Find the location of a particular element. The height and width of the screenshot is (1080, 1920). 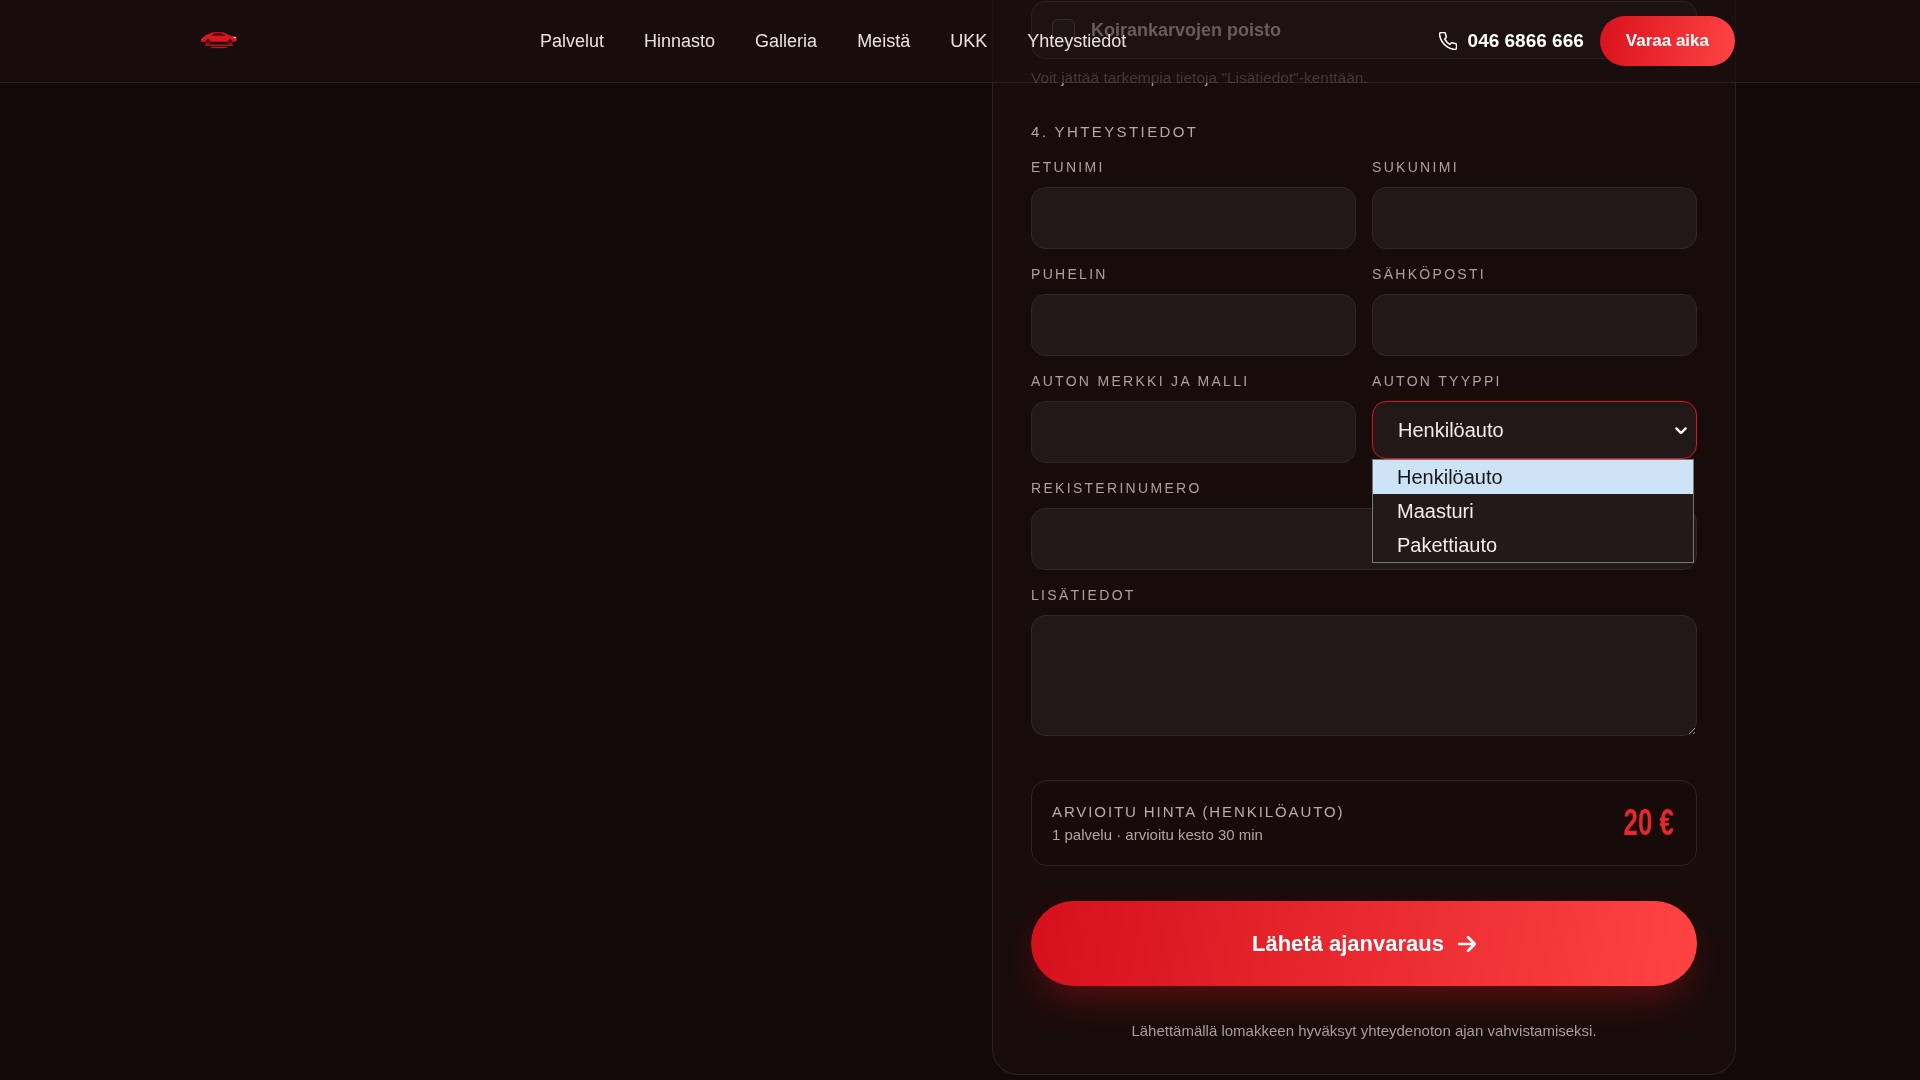

book-button: Varaa aika is located at coordinates (1667, 41).